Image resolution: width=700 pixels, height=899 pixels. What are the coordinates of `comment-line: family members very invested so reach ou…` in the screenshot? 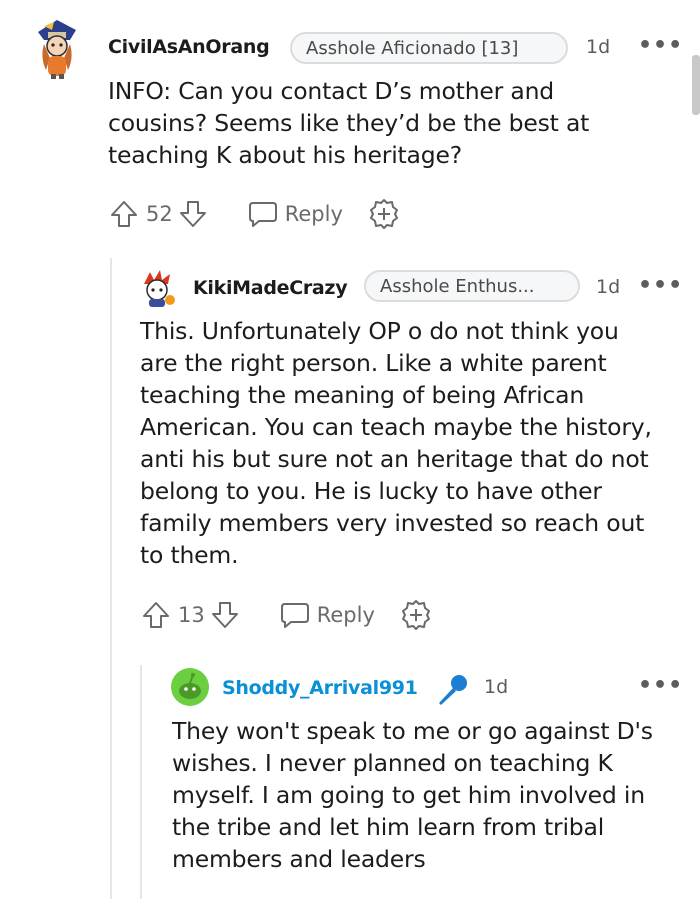 It's located at (392, 523).